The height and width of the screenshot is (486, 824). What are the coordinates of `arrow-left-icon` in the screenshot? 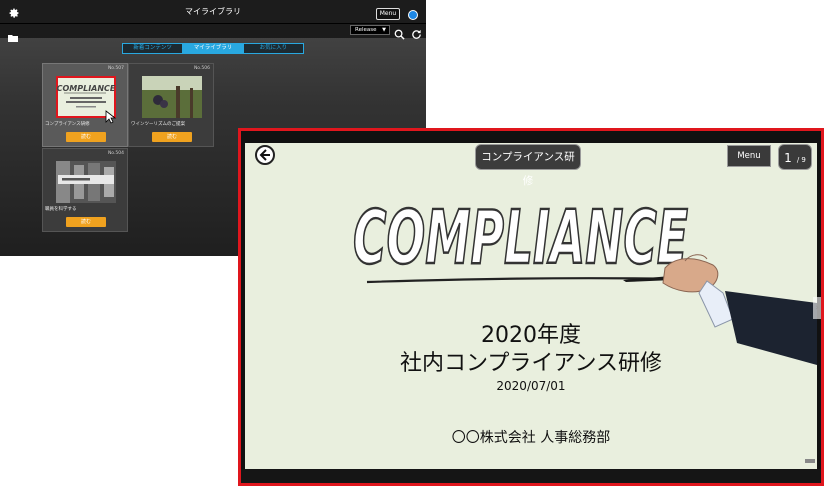 It's located at (264, 155).